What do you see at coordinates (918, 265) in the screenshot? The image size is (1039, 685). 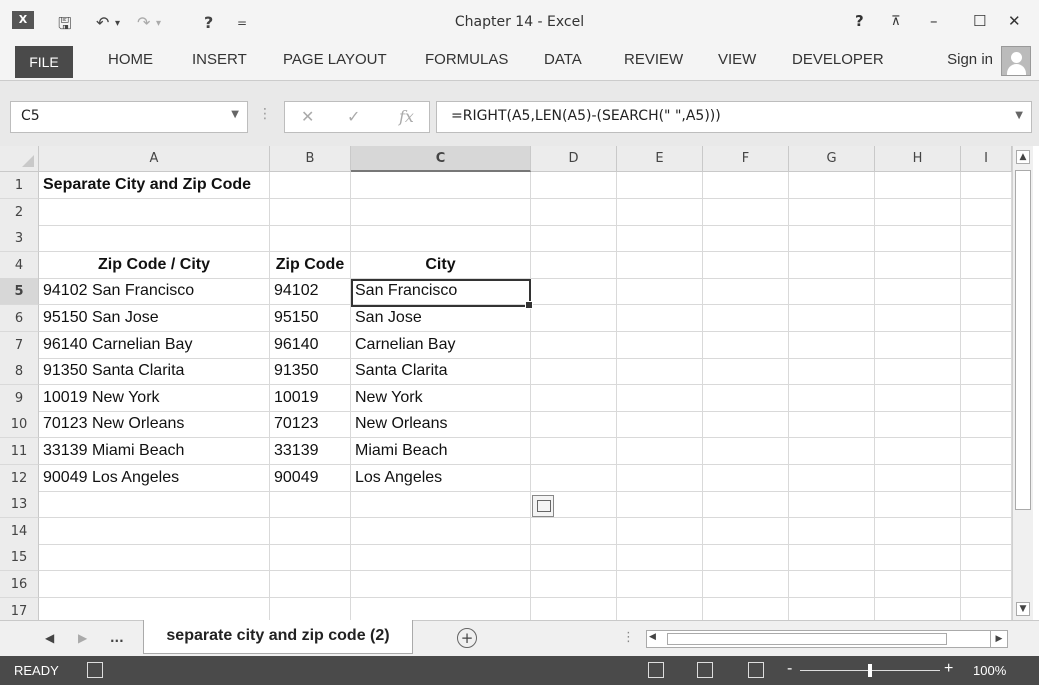 I see `cell-h4` at bounding box center [918, 265].